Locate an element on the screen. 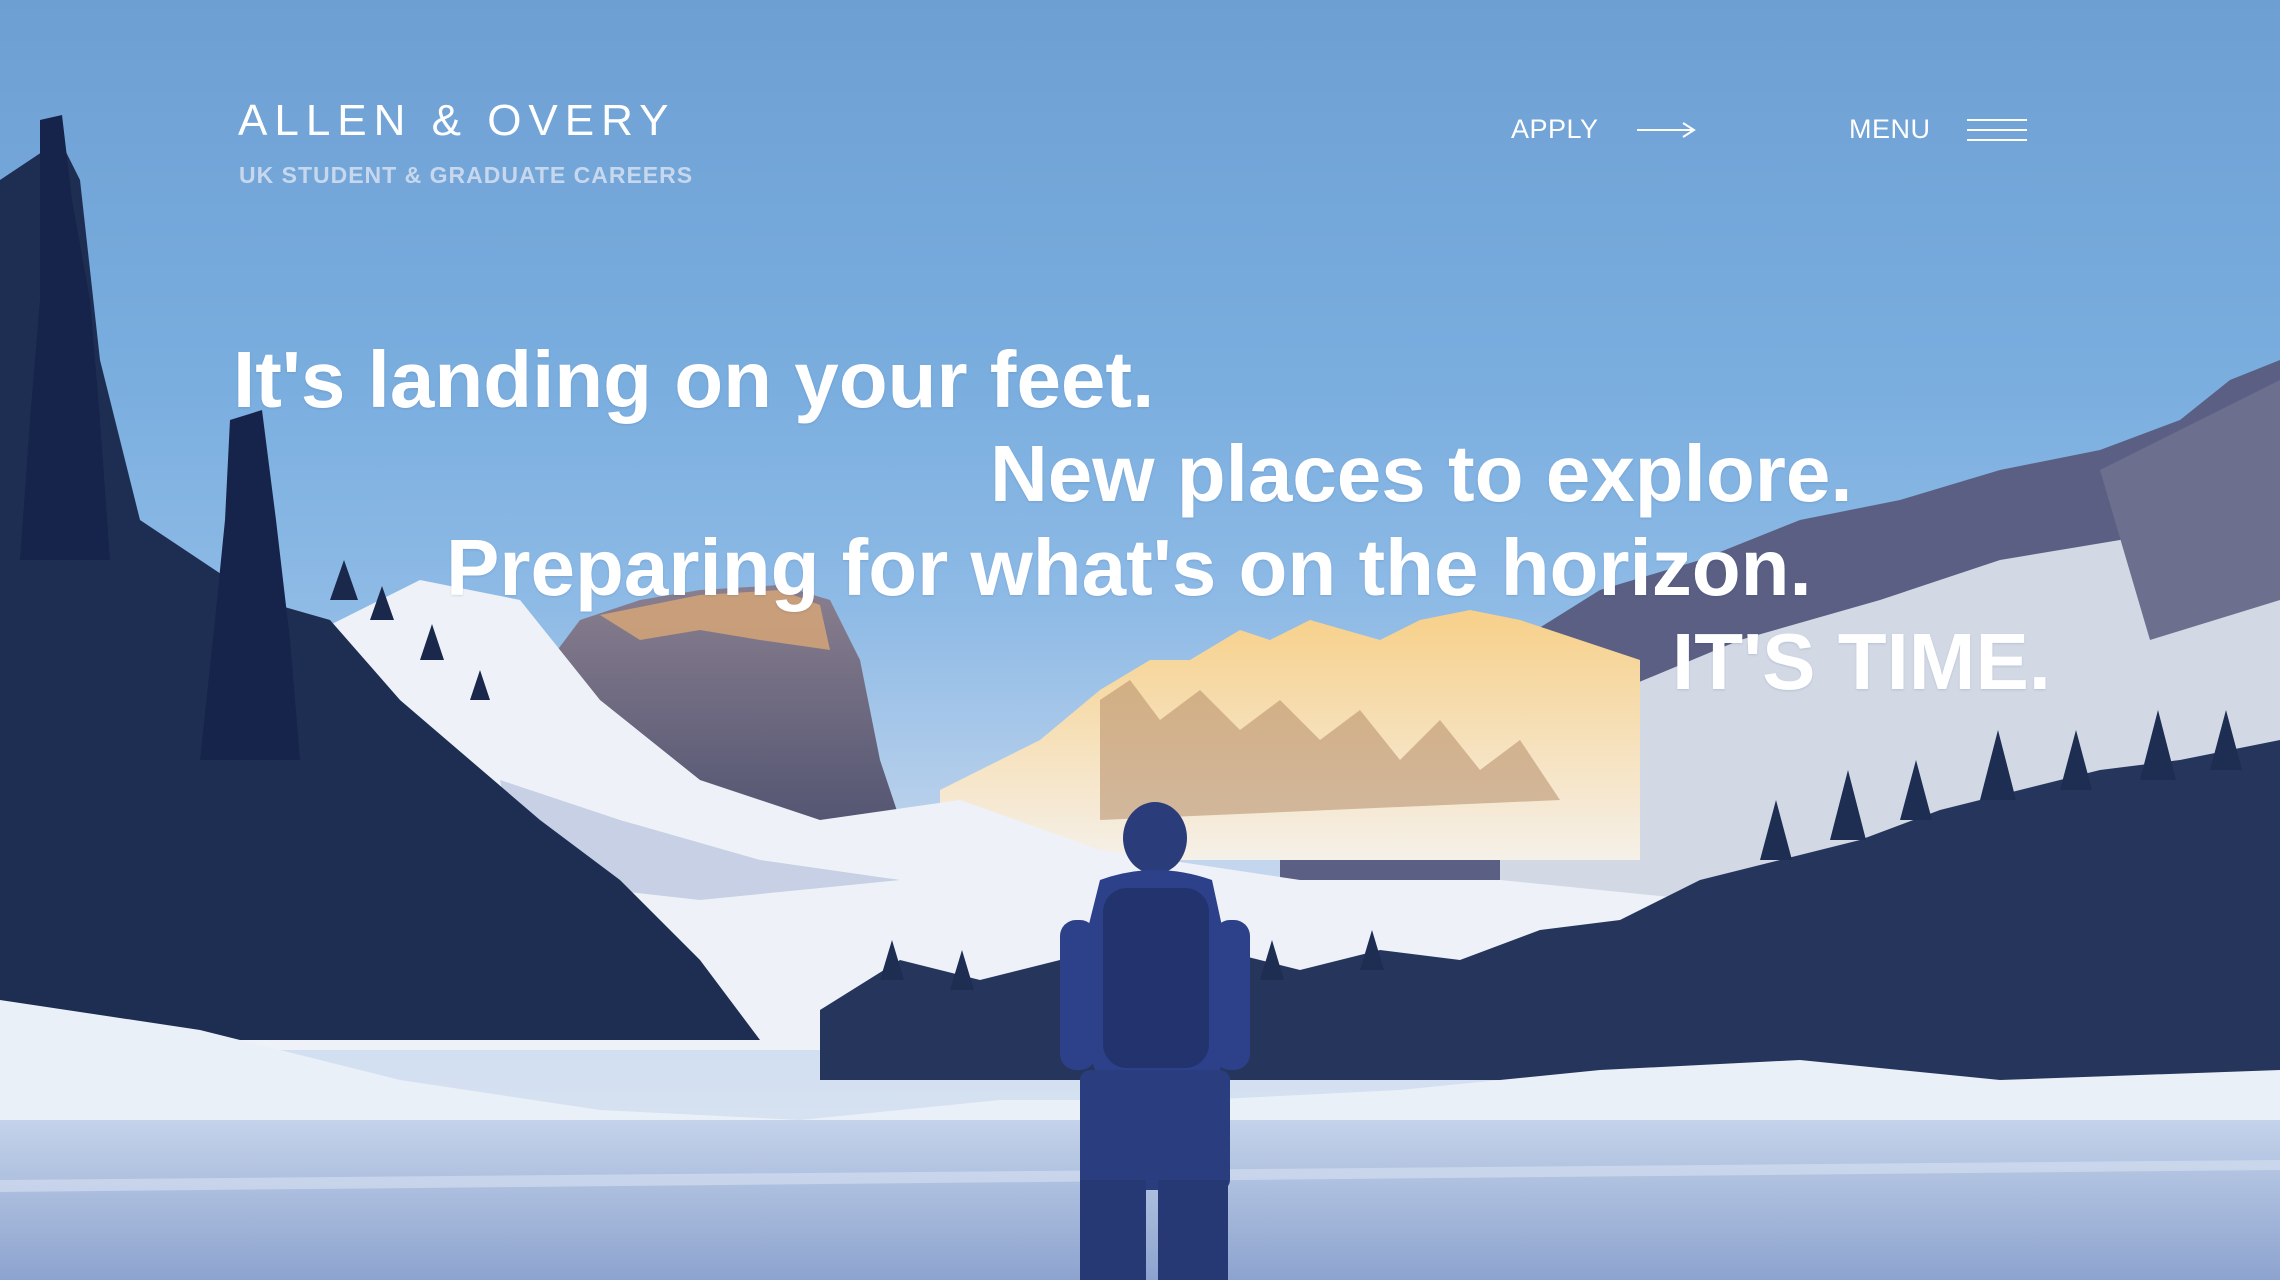 The height and width of the screenshot is (1280, 2280). brand-logo: ALLEN & OVERY is located at coordinates (456, 121).